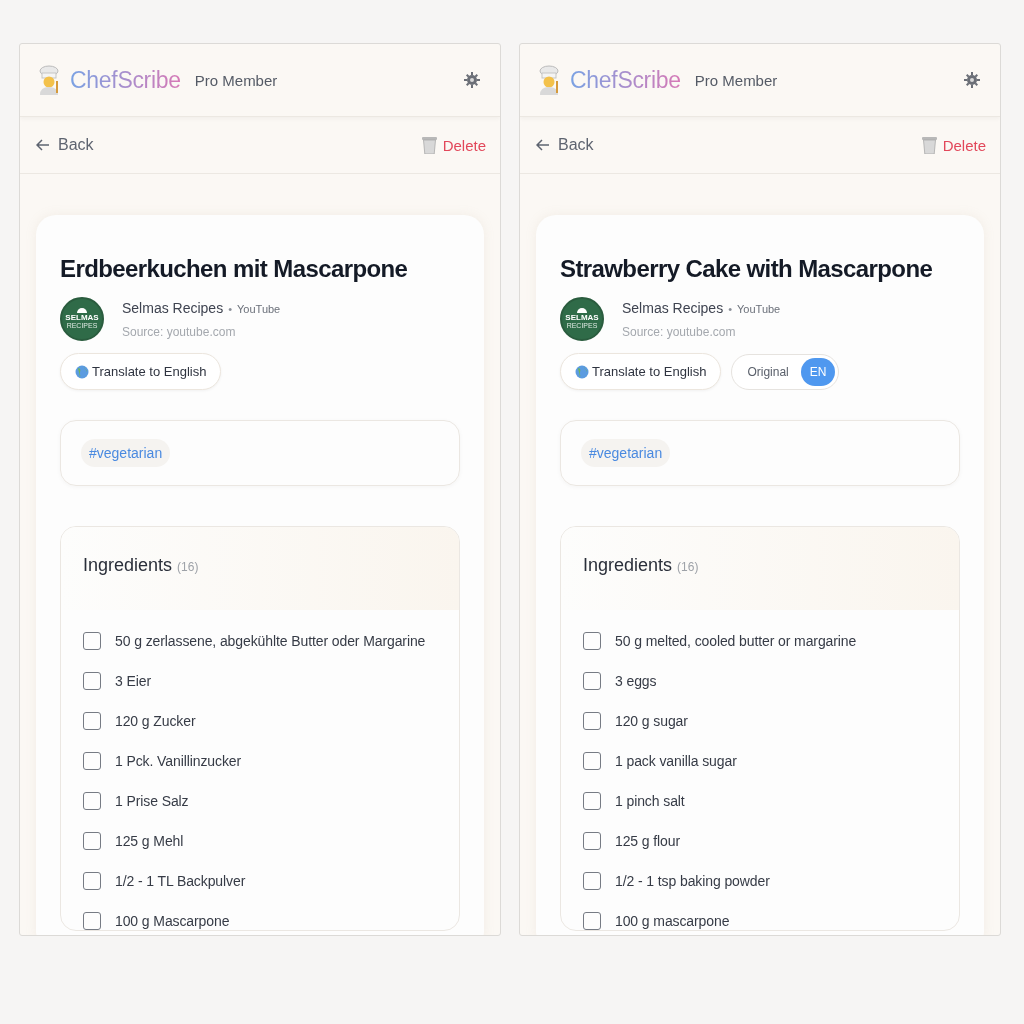 This screenshot has height=1024, width=1024. Describe the element at coordinates (172, 921) in the screenshot. I see `ingredient-text: 100 g Mascarpone` at that location.